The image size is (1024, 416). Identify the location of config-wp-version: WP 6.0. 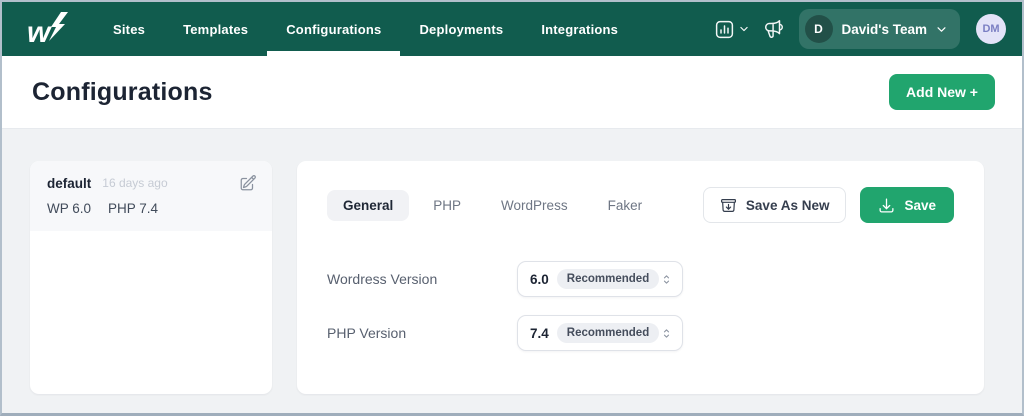
(69, 208).